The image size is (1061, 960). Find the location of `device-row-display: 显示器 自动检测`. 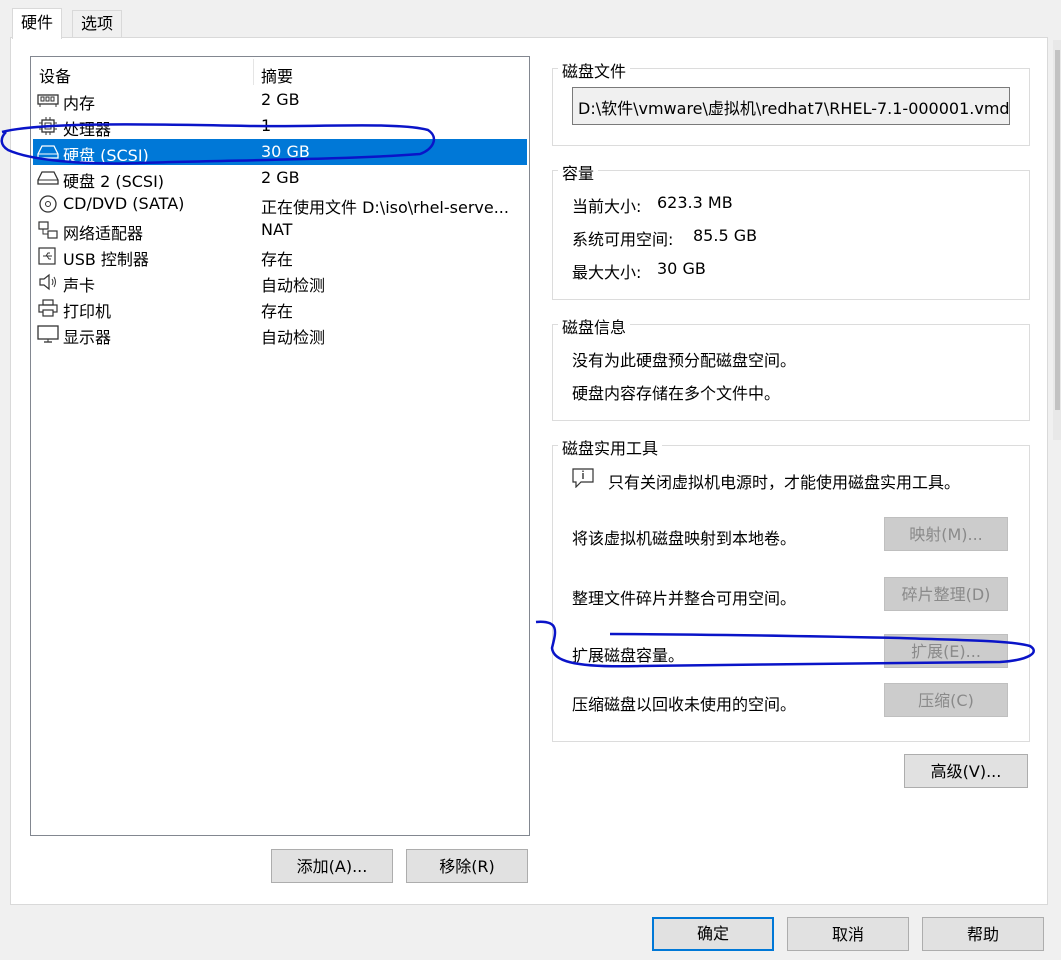

device-row-display: 显示器 自动检测 is located at coordinates (280, 334).